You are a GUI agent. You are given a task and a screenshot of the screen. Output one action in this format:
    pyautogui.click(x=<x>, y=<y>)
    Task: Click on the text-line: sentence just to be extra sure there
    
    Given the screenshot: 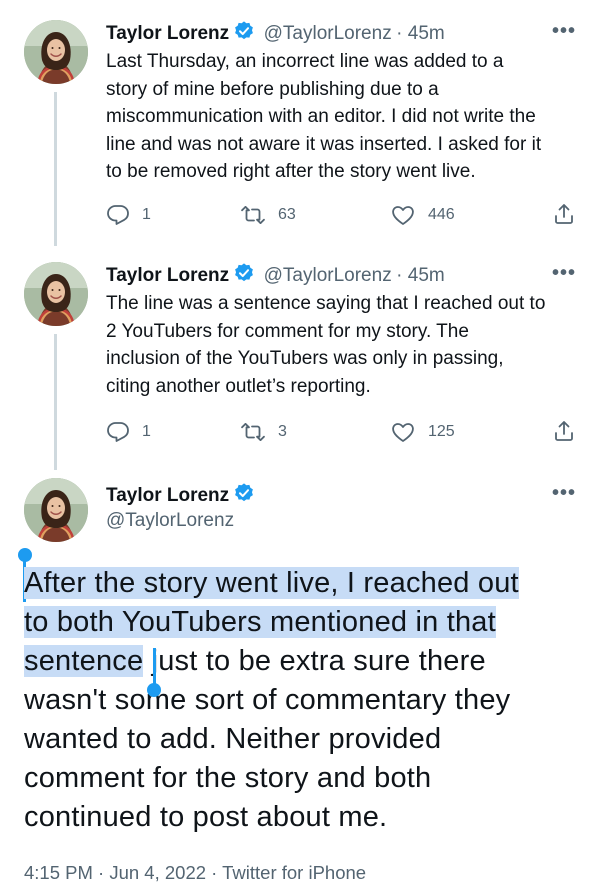 What is the action you would take?
    pyautogui.click(x=309, y=661)
    